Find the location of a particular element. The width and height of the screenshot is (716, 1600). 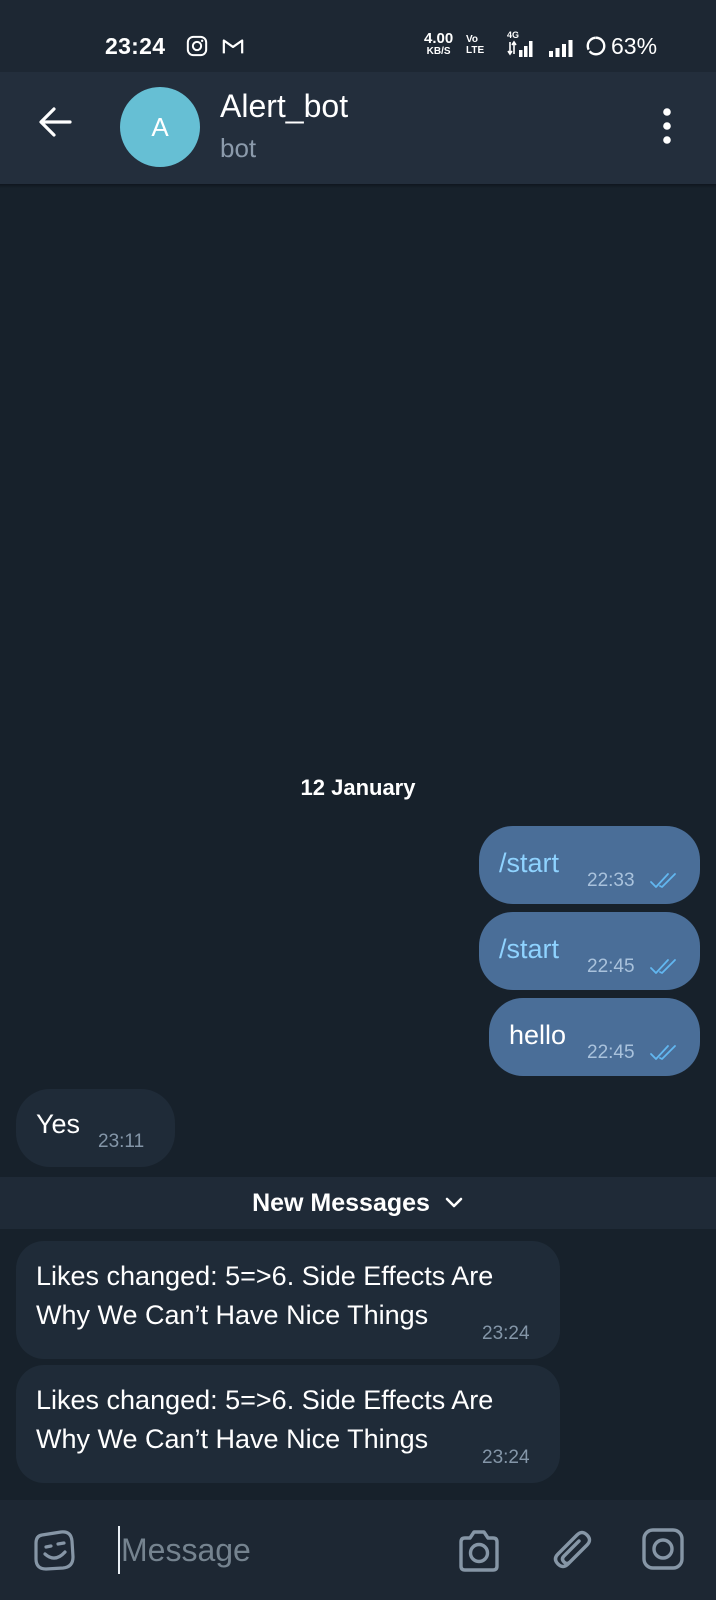

date-separator: 12 January is located at coordinates (358, 787).